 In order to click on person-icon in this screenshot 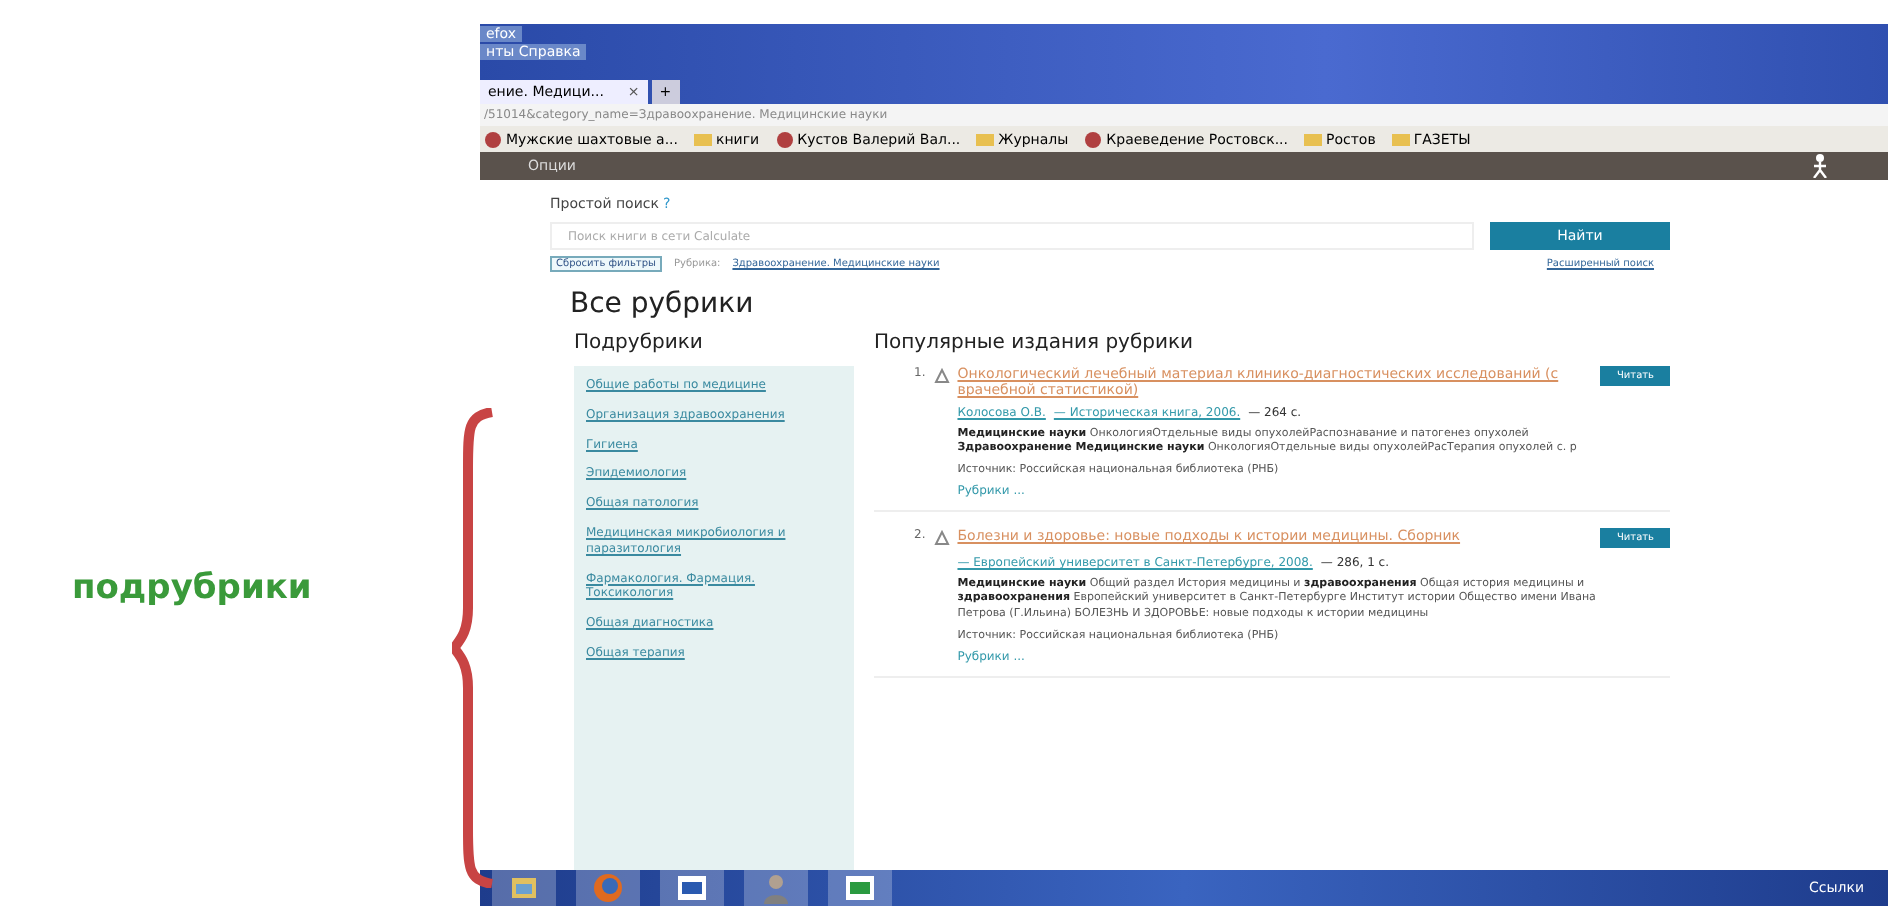, I will do `click(776, 888)`.